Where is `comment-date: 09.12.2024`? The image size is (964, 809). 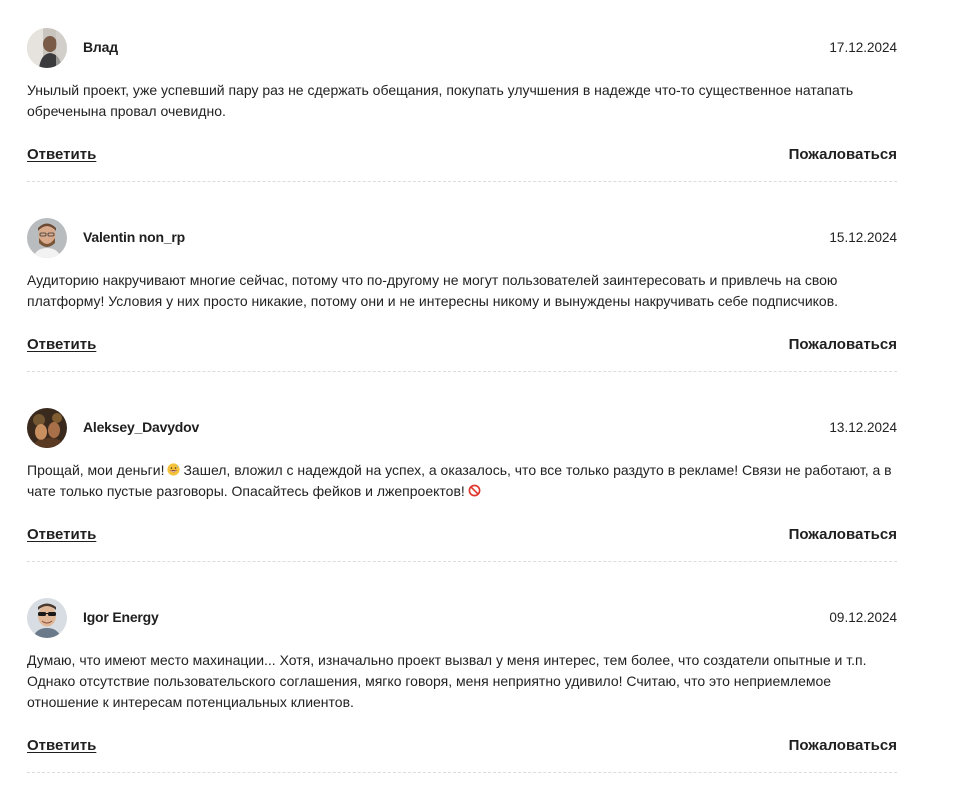 comment-date: 09.12.2024 is located at coordinates (863, 617).